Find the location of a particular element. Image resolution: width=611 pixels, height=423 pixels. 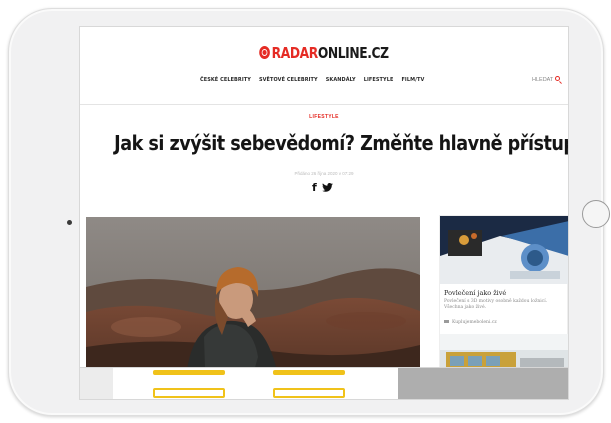

ad-source: Kuplujemeboleni.cz is located at coordinates (470, 322).